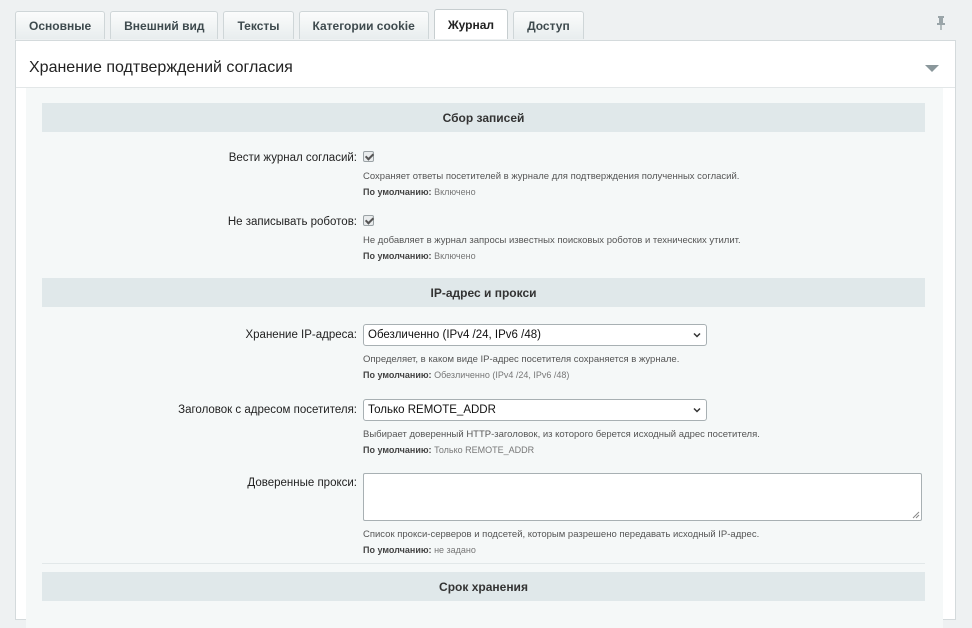 The image size is (972, 628). Describe the element at coordinates (932, 68) in the screenshot. I see `collapse-icon` at that location.